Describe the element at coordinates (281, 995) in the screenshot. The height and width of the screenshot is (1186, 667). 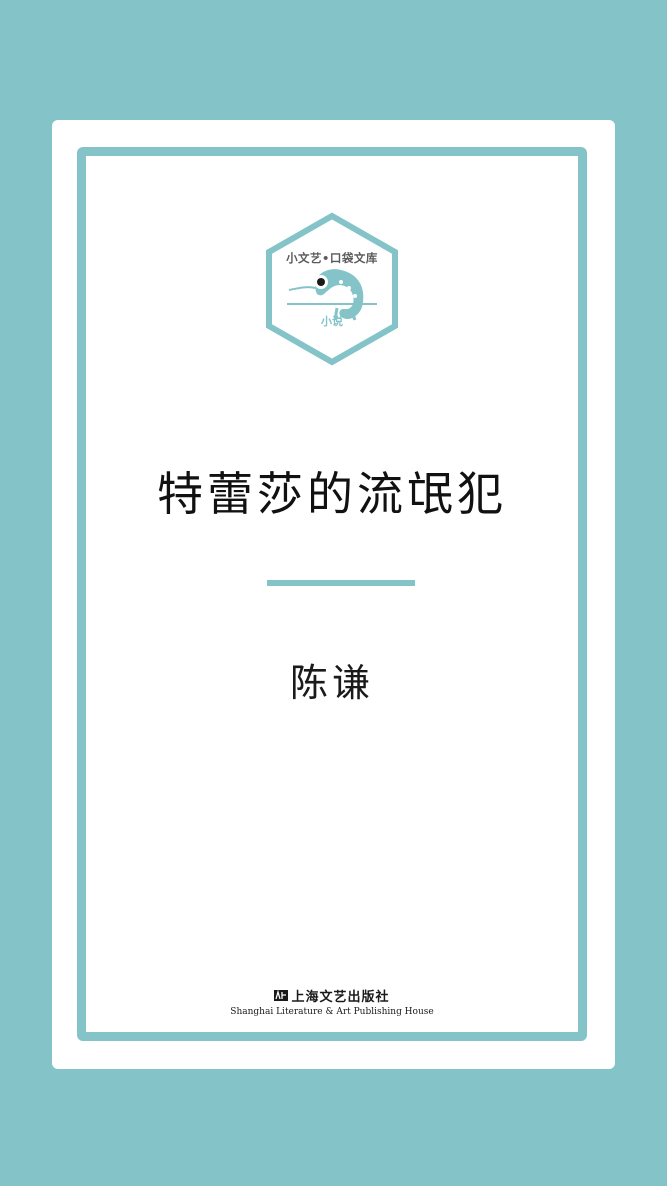
I see `publisher-logo-icon` at that location.